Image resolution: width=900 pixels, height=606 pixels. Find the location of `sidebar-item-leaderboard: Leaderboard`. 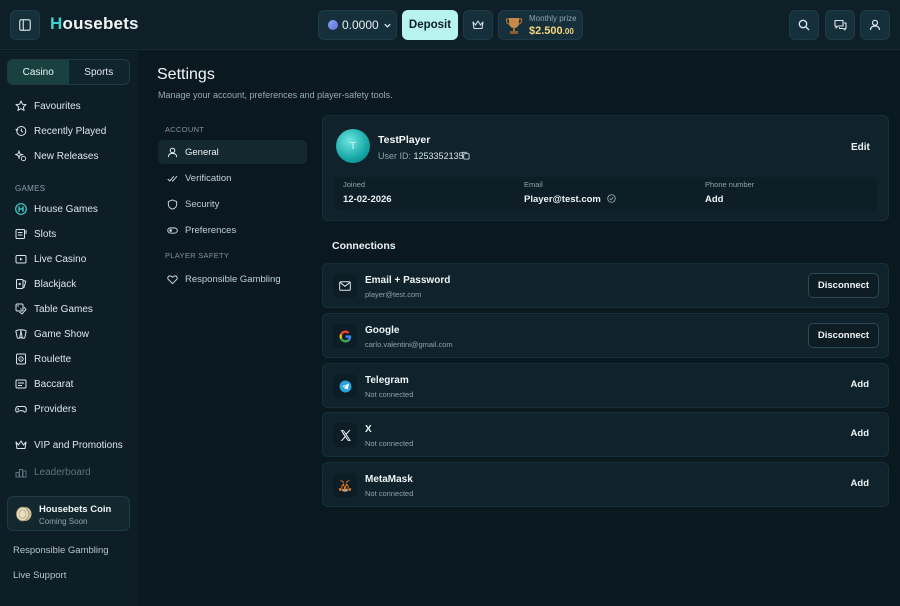

sidebar-item-leaderboard: Leaderboard is located at coordinates (53, 472).